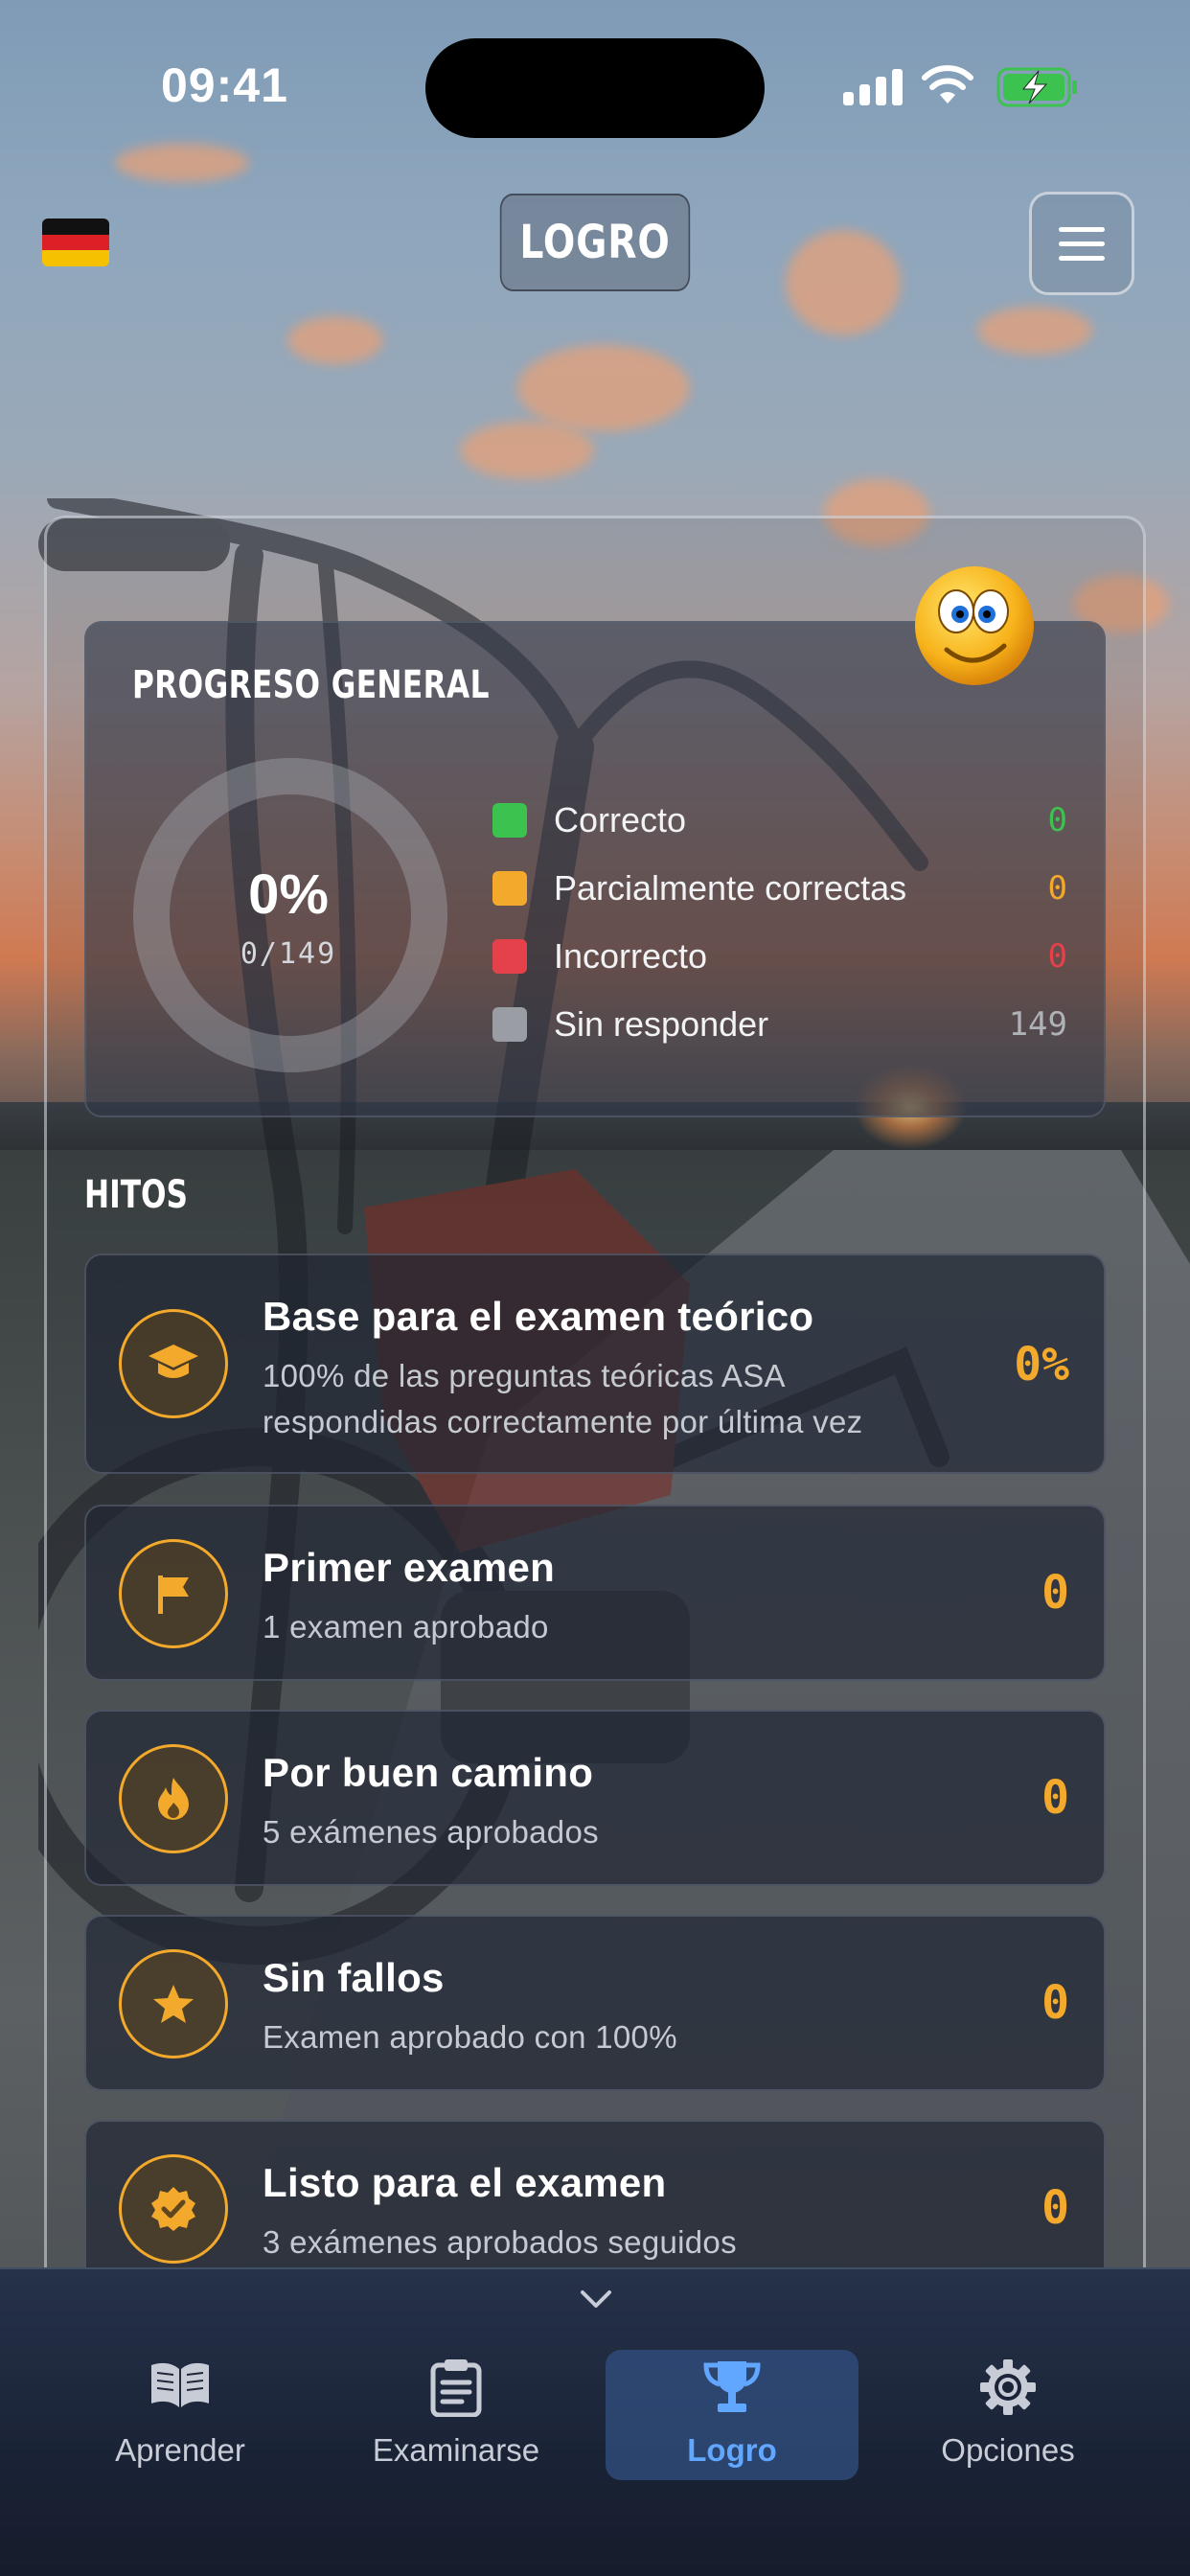 This screenshot has height=2576, width=1190. Describe the element at coordinates (174, 2209) in the screenshot. I see `badge-check-icon` at that location.